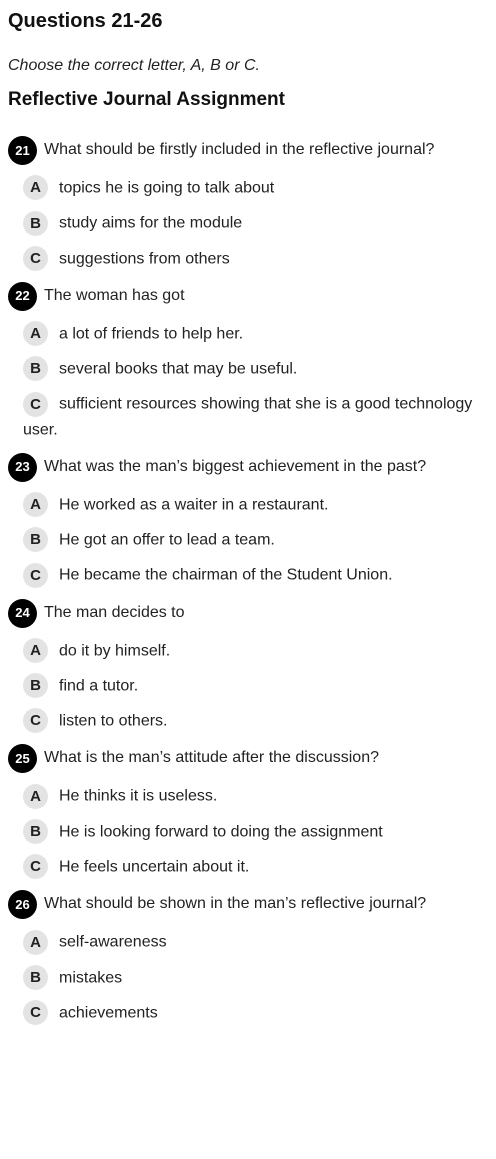 The width and height of the screenshot is (496, 1159). I want to click on option-text: achievements, so click(108, 1013).